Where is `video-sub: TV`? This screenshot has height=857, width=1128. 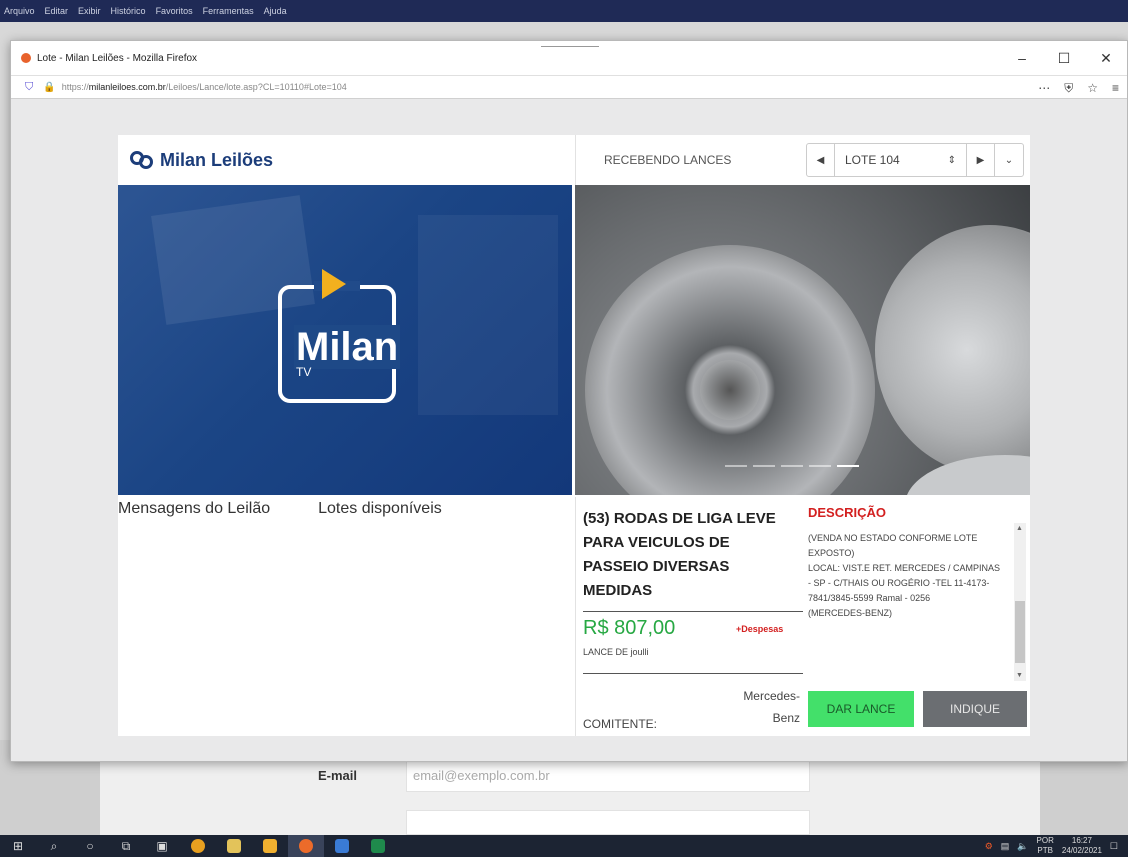 video-sub: TV is located at coordinates (304, 372).